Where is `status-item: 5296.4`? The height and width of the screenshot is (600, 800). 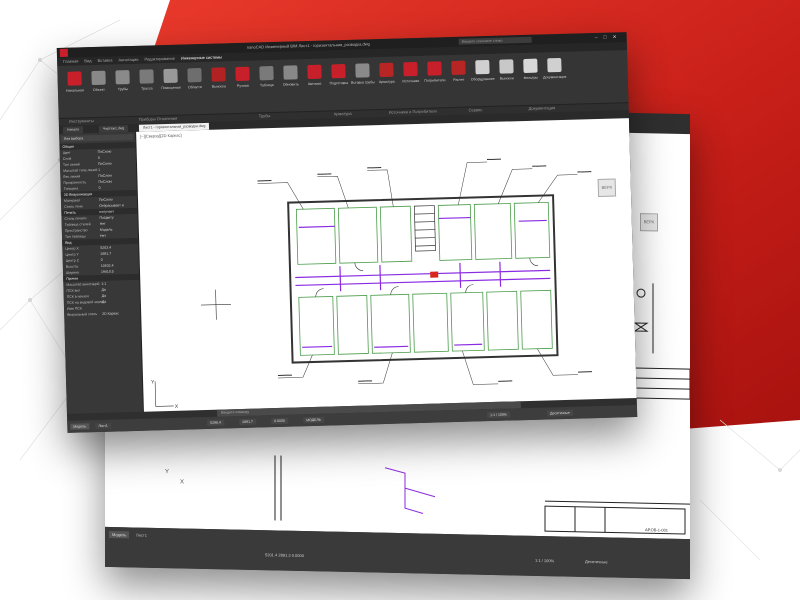 status-item: 5296.4 is located at coordinates (216, 422).